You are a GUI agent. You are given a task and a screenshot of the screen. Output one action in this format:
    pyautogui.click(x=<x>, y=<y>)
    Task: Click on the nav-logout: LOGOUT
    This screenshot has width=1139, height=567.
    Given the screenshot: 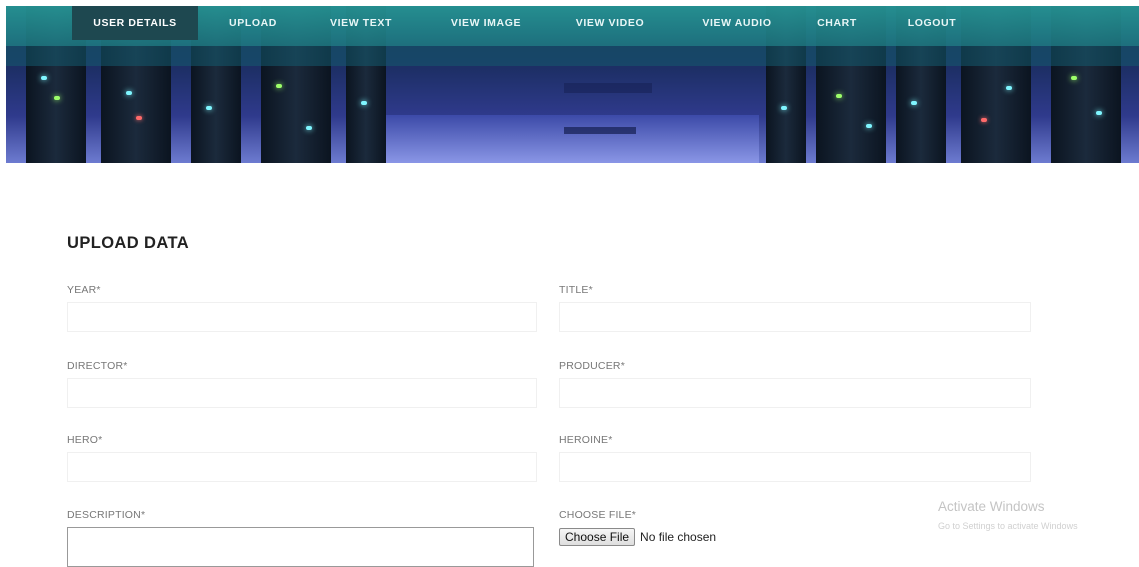 What is the action you would take?
    pyautogui.click(x=932, y=23)
    